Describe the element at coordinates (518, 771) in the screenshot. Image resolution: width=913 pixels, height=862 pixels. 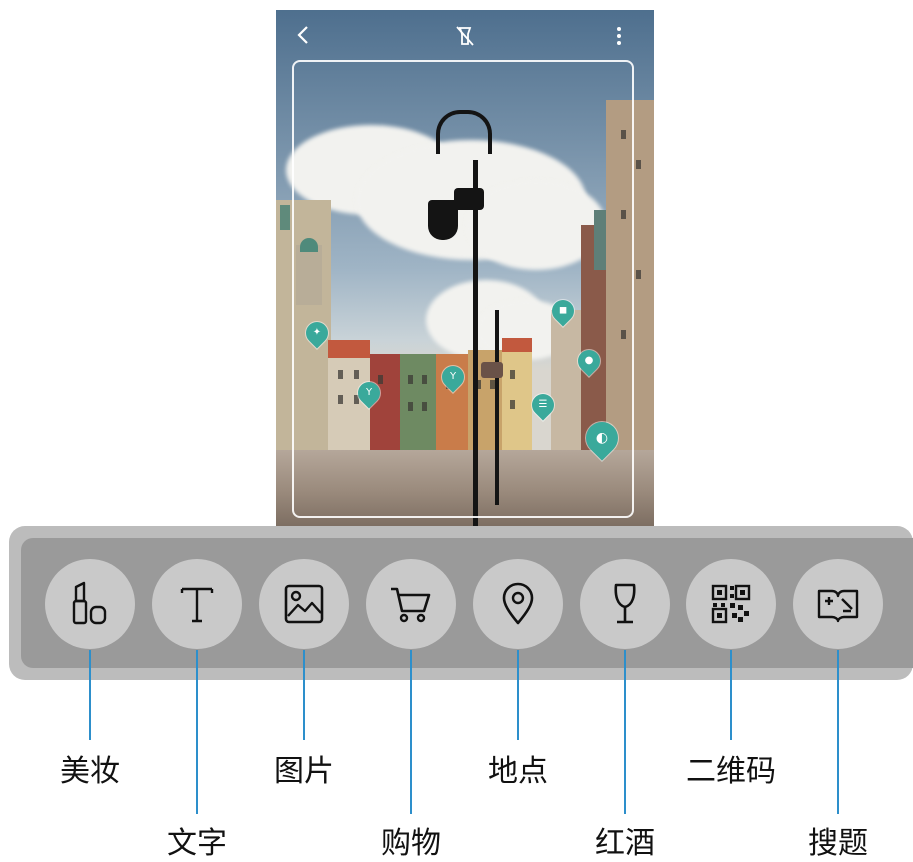
I see `place-label: 地点` at that location.